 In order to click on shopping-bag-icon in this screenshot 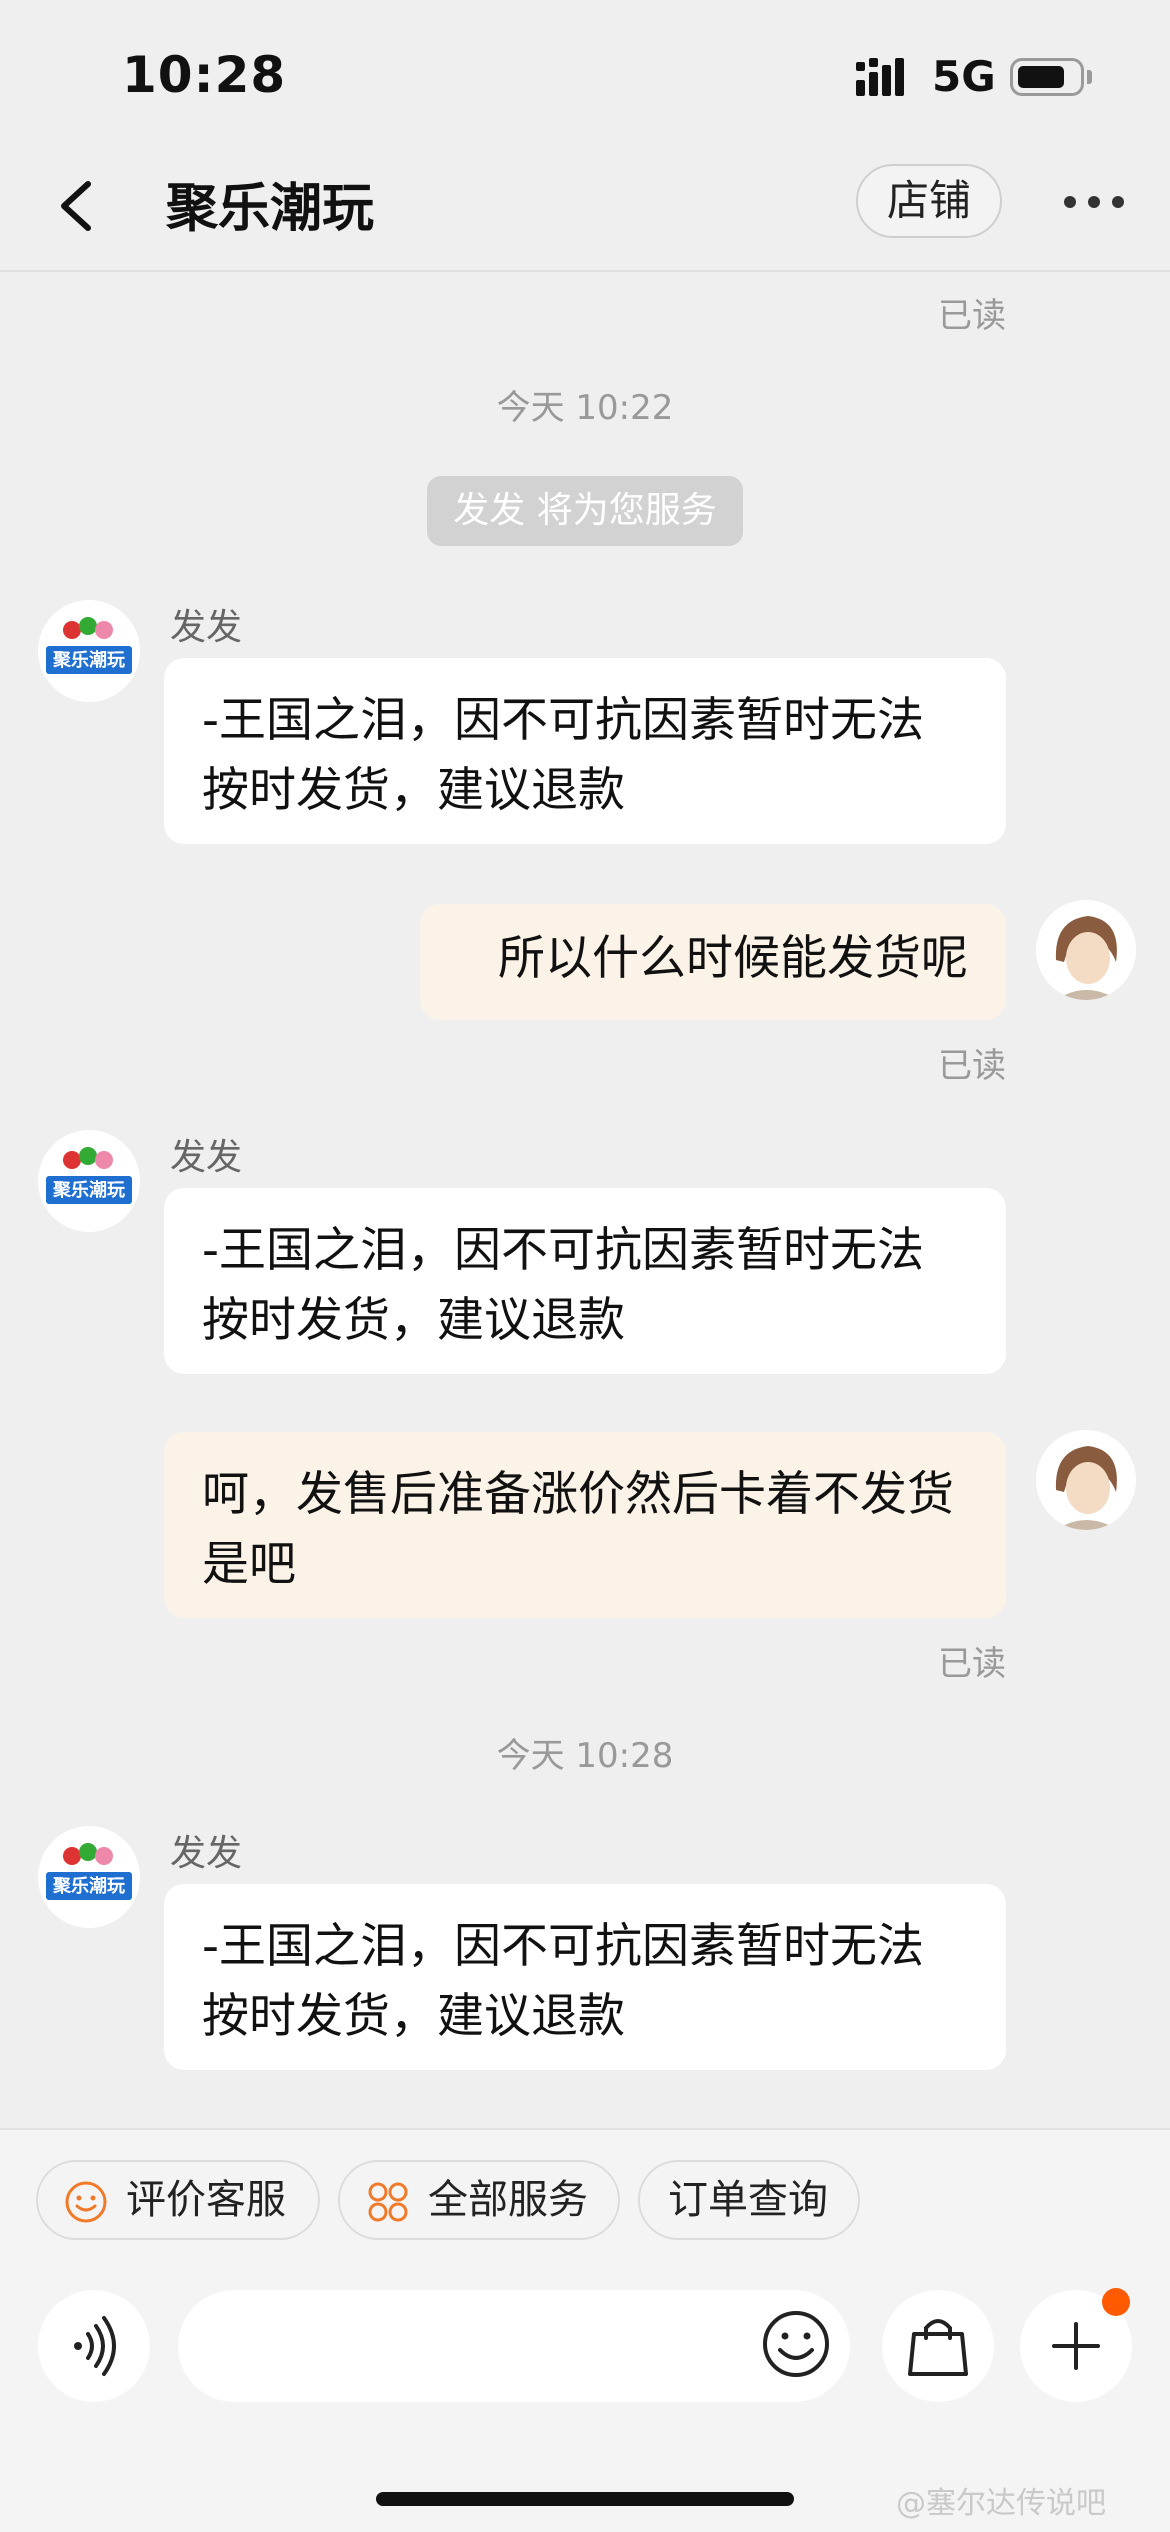, I will do `click(938, 2347)`.